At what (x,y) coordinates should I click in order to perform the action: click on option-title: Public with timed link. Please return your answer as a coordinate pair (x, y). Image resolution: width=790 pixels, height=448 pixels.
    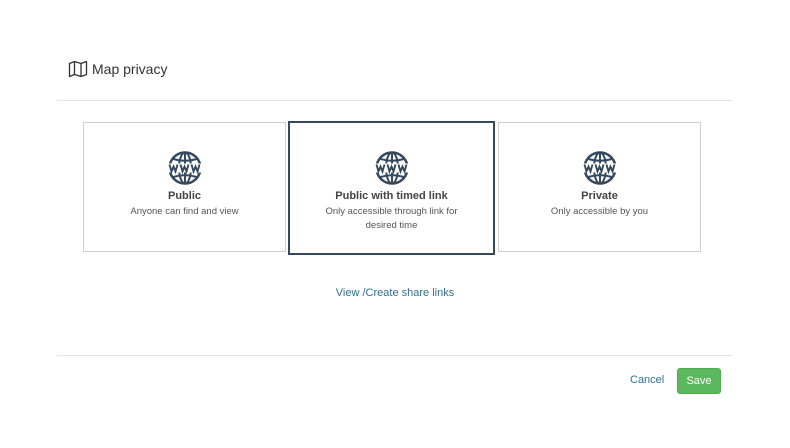
    Looking at the image, I should click on (391, 196).